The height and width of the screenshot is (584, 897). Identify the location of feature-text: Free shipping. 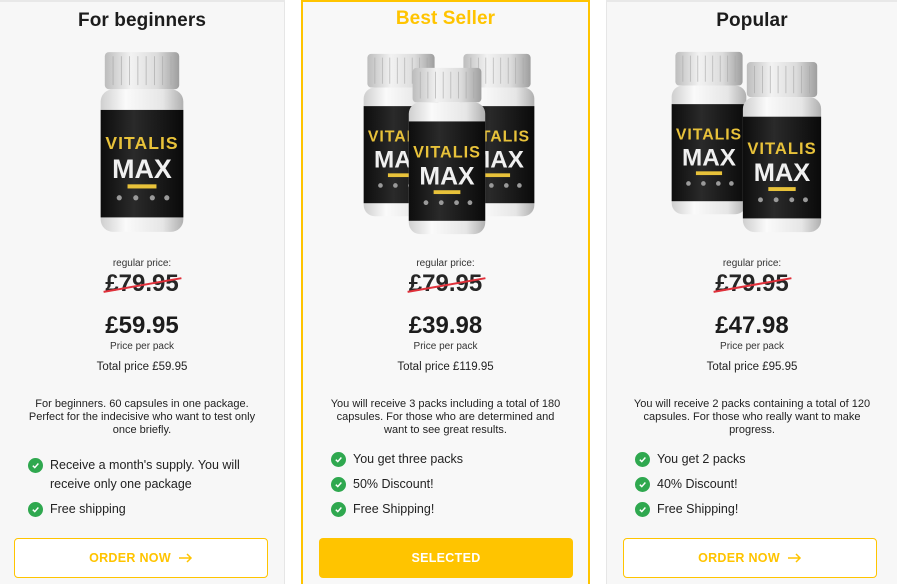
(88, 509).